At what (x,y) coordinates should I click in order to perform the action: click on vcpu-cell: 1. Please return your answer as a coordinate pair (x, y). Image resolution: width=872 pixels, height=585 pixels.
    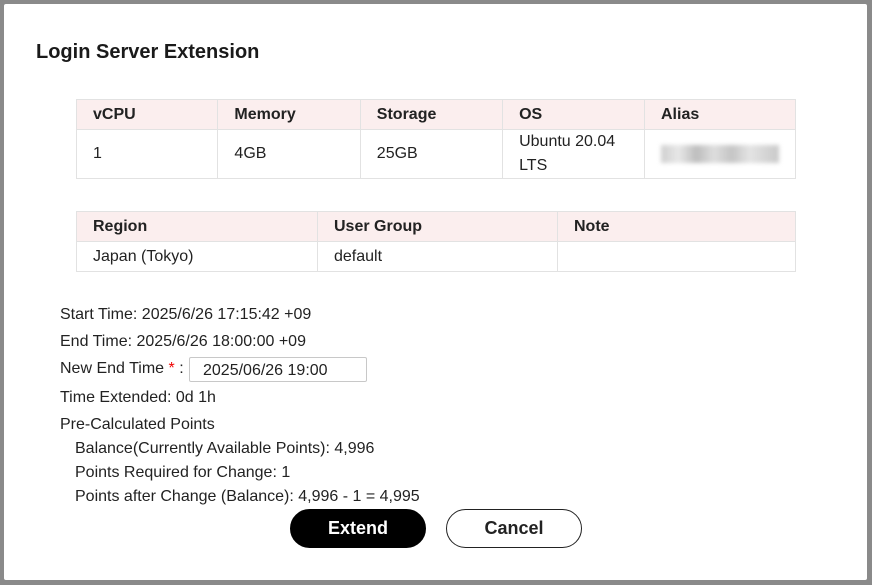
    Looking at the image, I should click on (147, 154).